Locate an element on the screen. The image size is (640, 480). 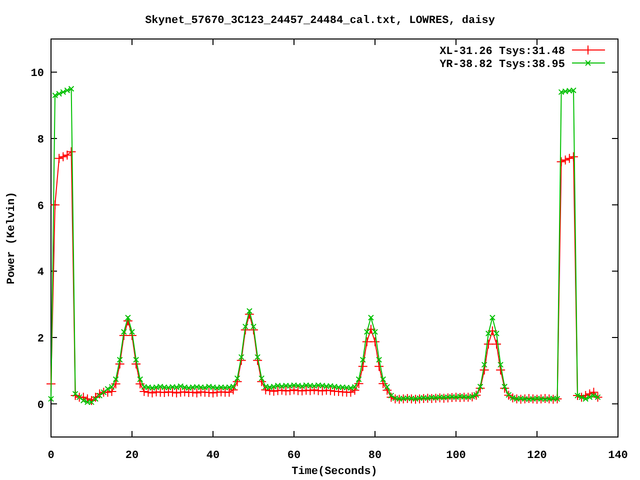
y-tick-label: 2 is located at coordinates (40, 340).